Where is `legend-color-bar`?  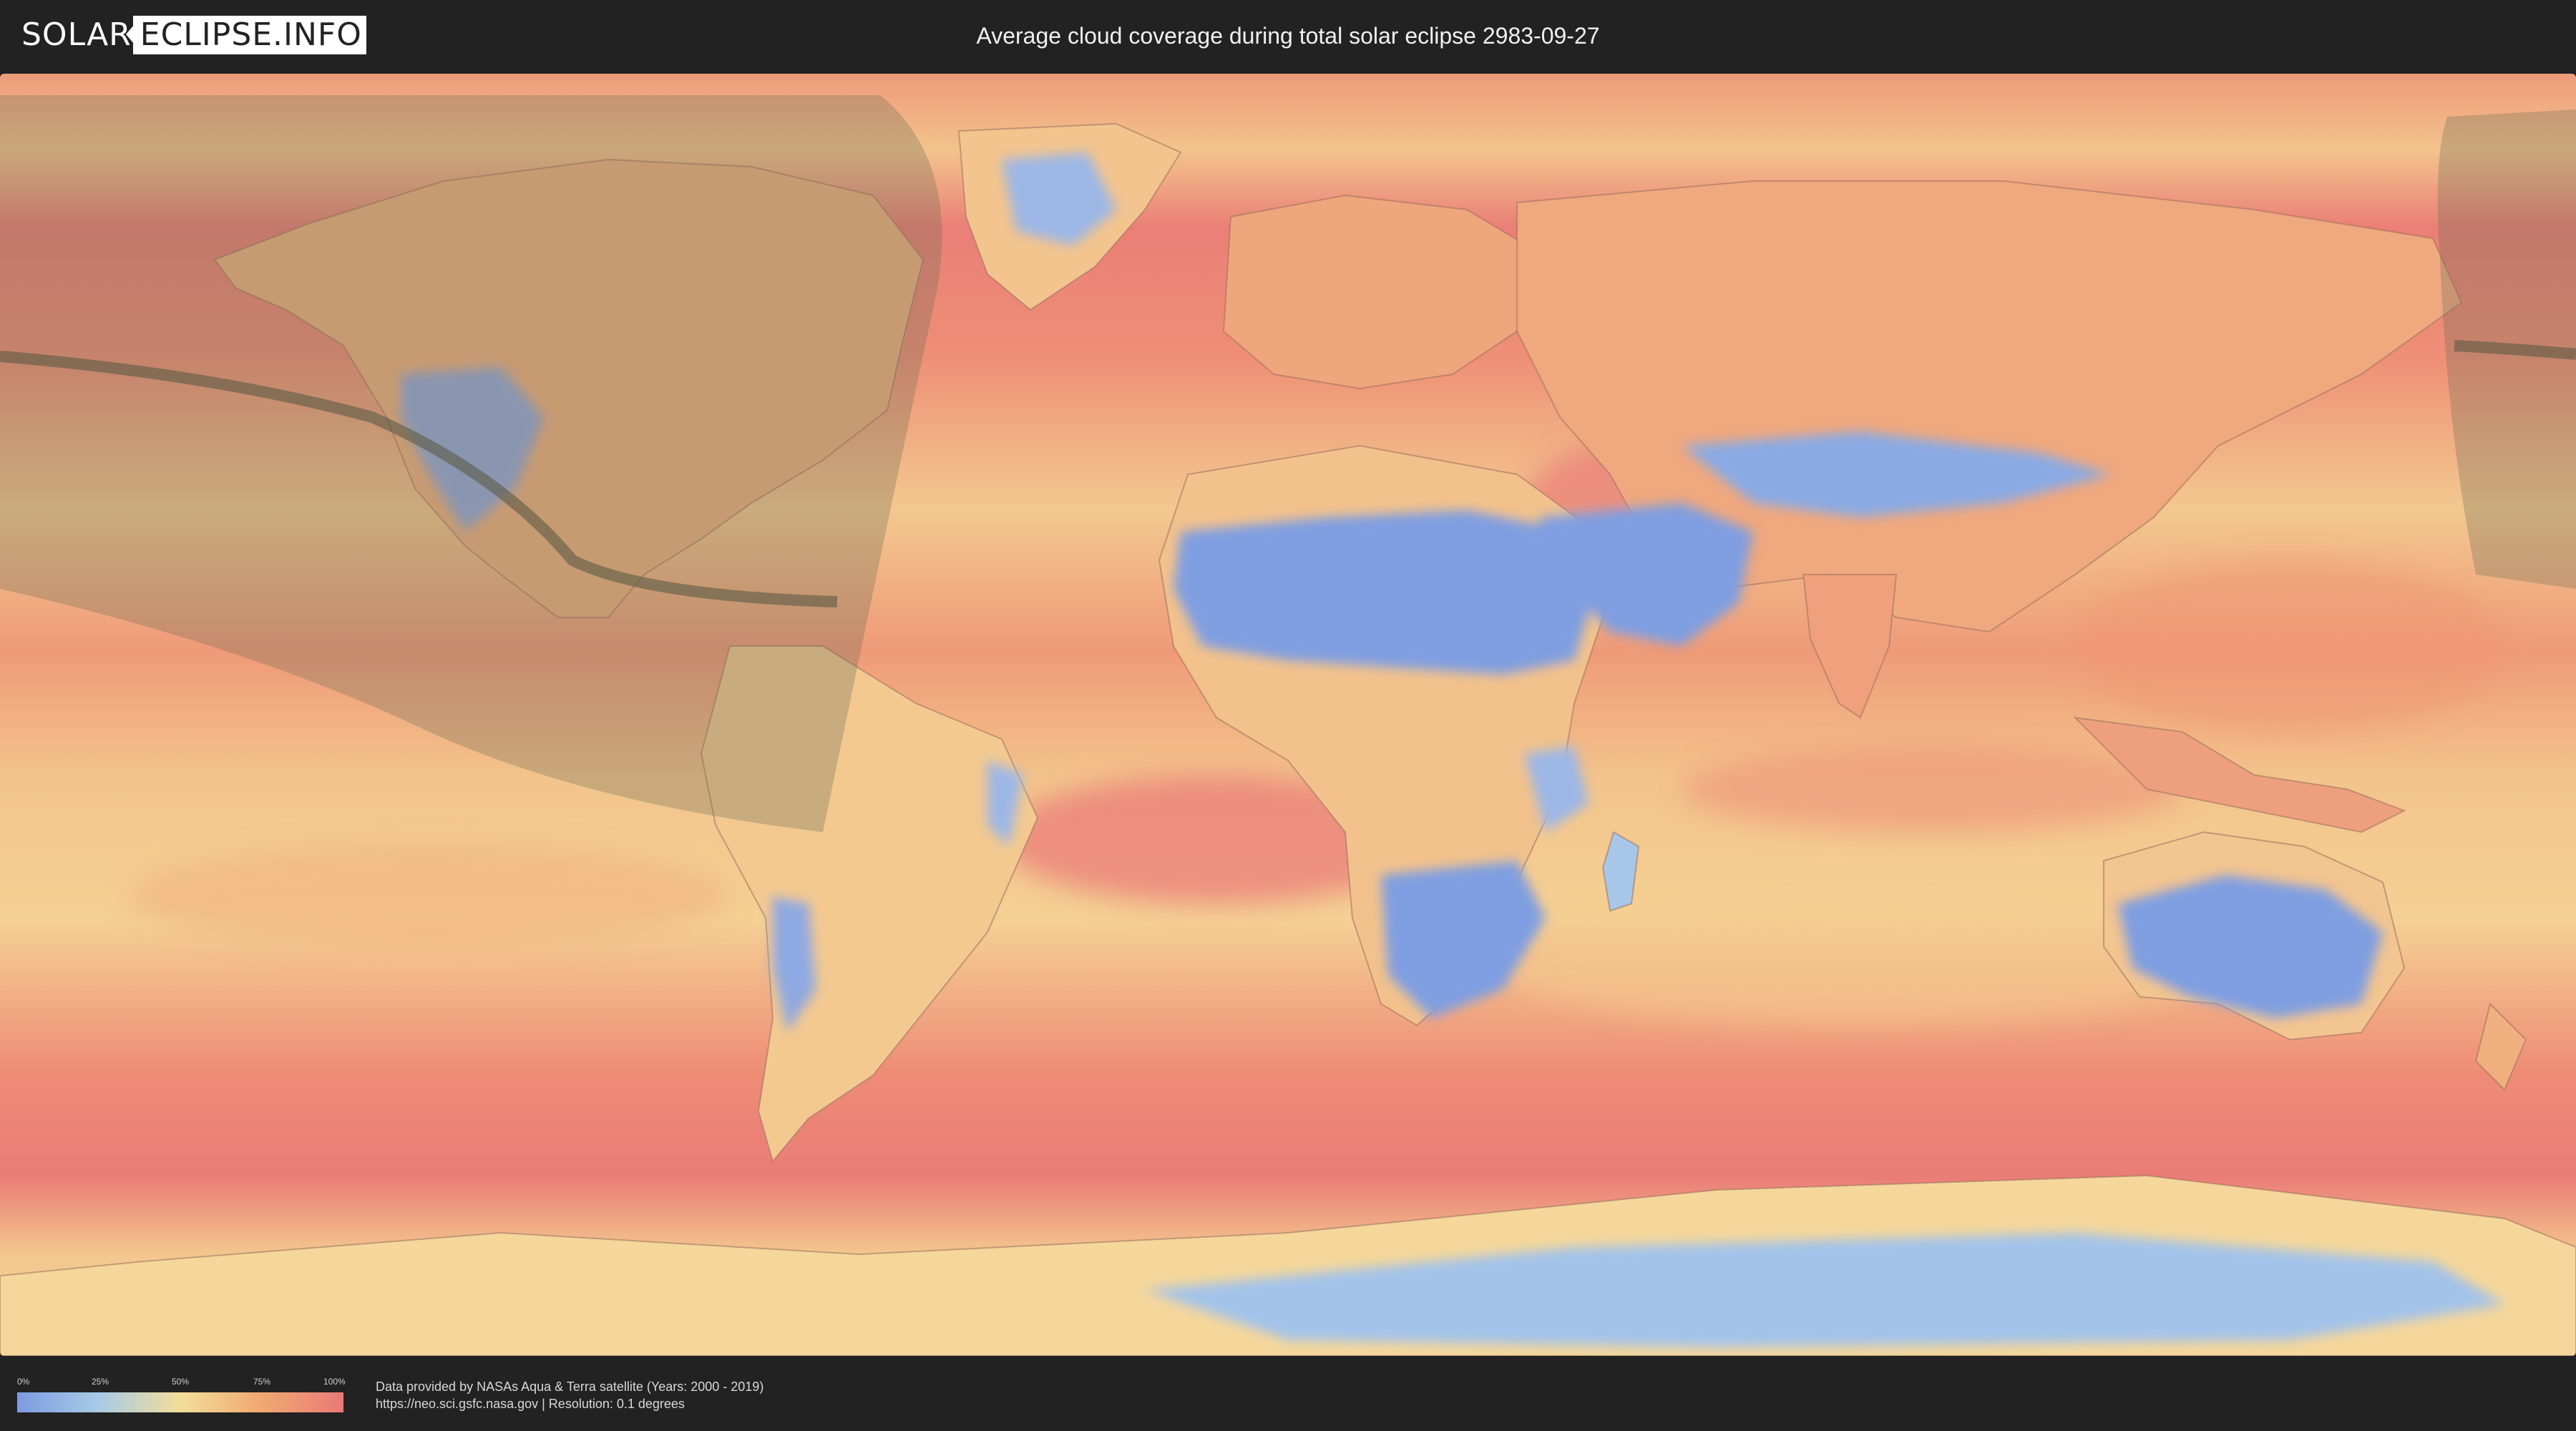
legend-color-bar is located at coordinates (180, 1402).